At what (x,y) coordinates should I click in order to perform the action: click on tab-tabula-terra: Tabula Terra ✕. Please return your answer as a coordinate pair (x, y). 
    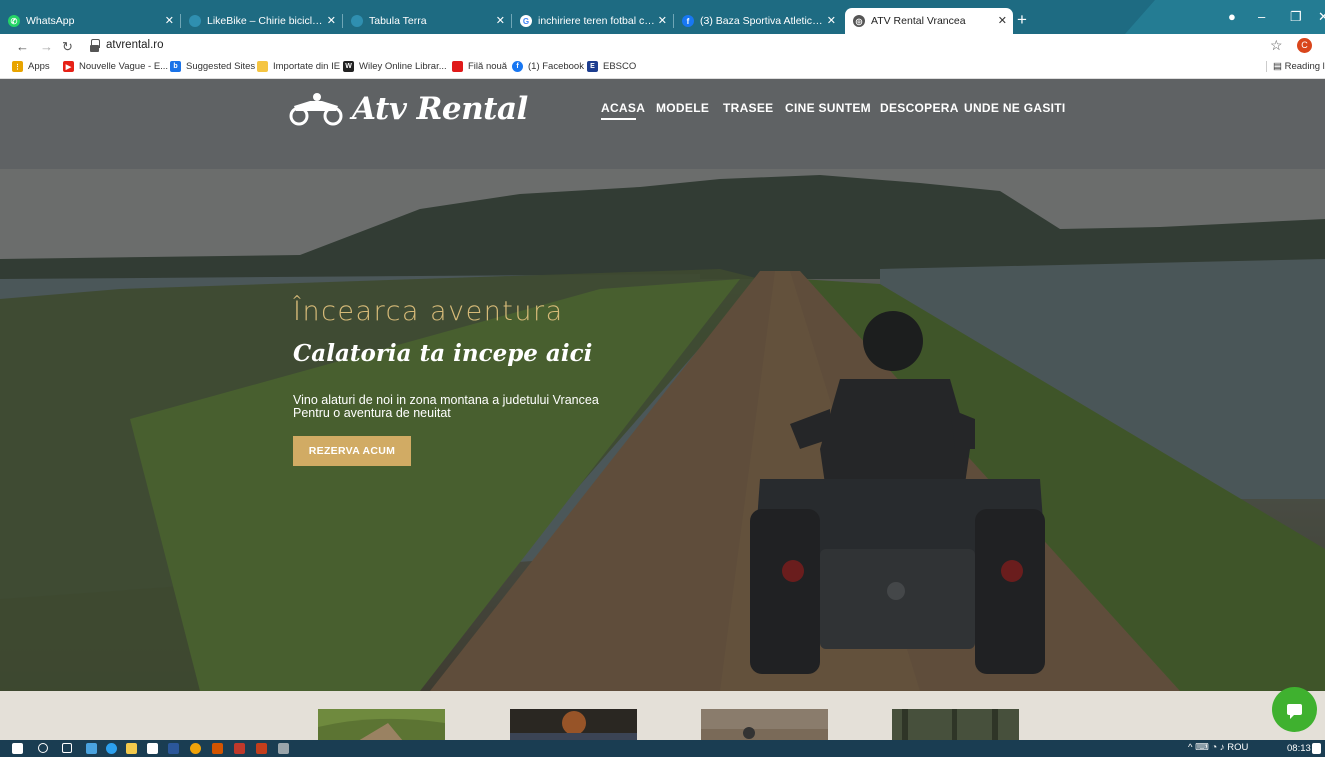
    Looking at the image, I should click on (427, 21).